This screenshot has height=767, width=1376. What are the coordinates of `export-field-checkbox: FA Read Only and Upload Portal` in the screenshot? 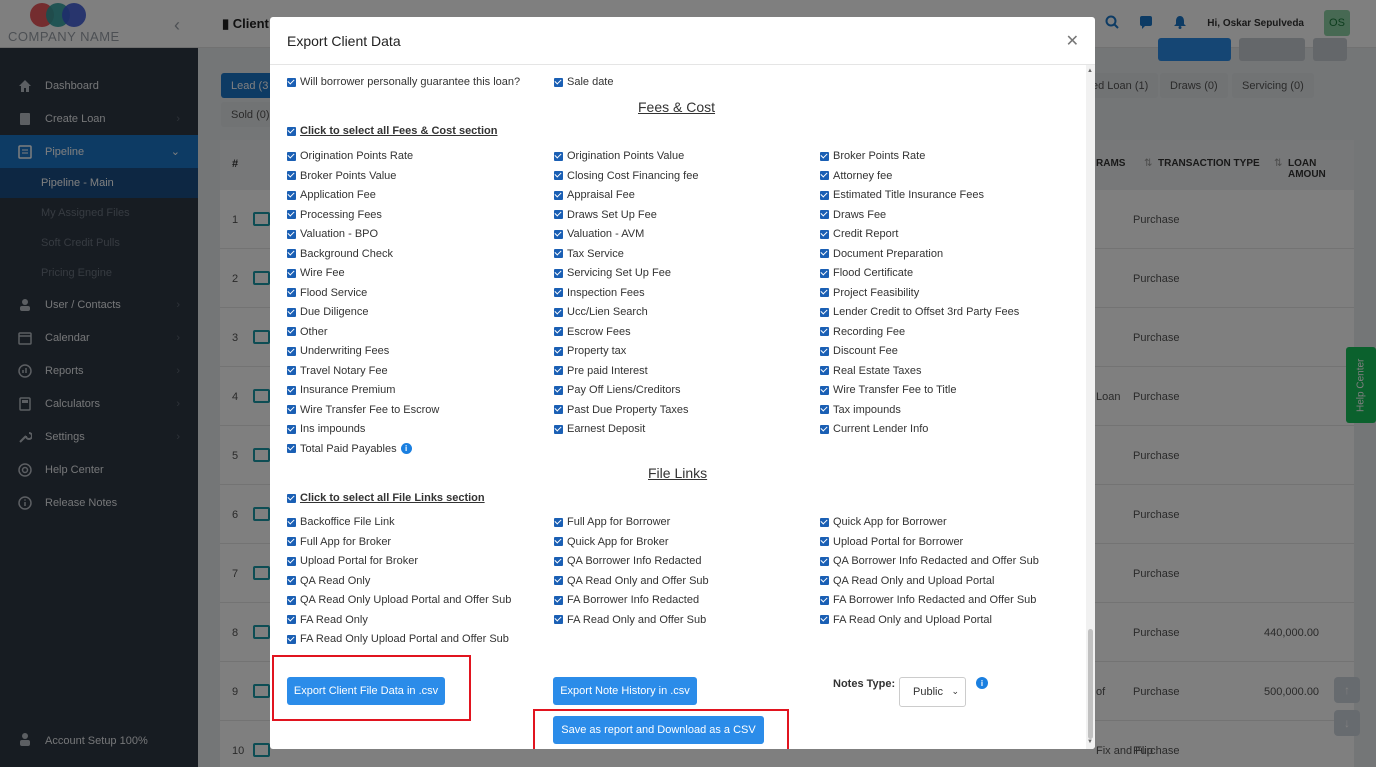 It's located at (906, 620).